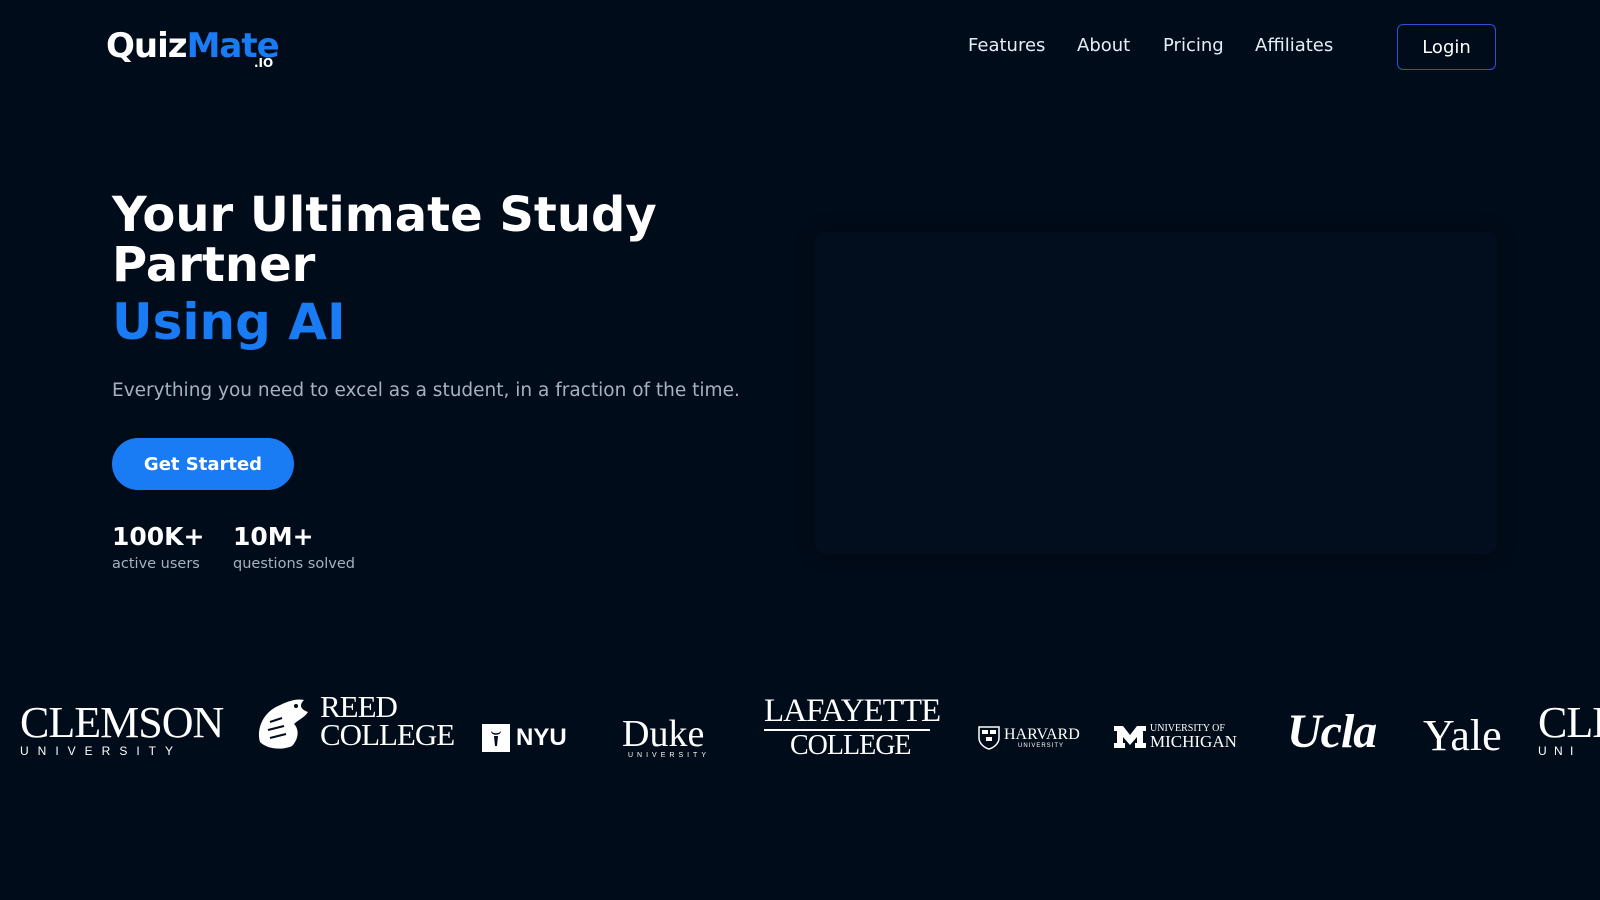 The image size is (1600, 900). I want to click on lafayette-college-logo: LAFAYETTE COLLEGE, so click(852, 727).